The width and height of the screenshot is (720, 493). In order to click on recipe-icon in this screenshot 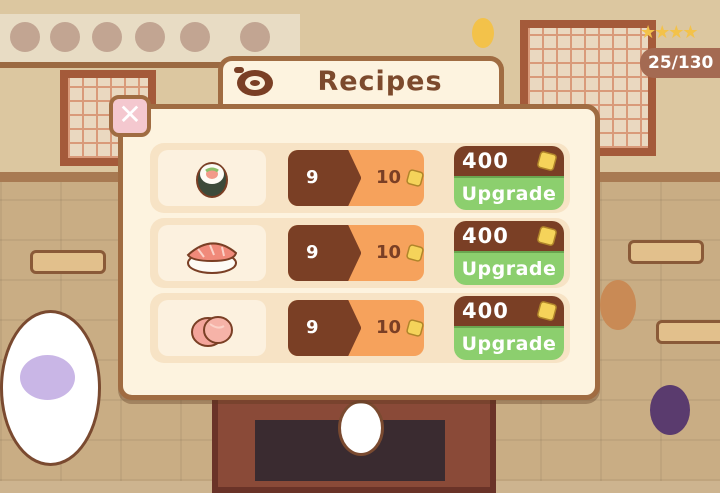, I will do `click(253, 81)`.